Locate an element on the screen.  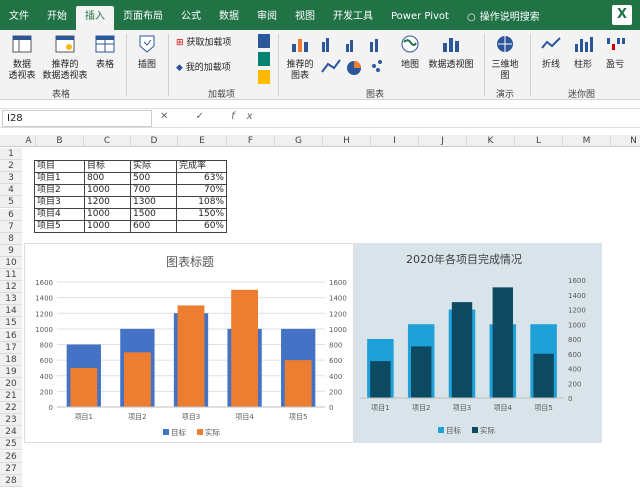
recommended-pivot-button: 推荐的 数据透视表 is located at coordinates (65, 58).